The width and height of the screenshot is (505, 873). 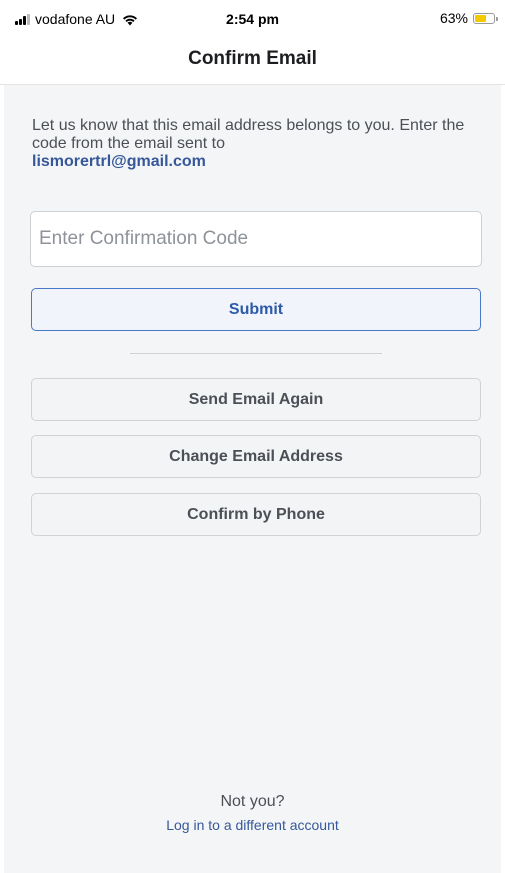 I want to click on battery-fill, so click(x=480, y=18).